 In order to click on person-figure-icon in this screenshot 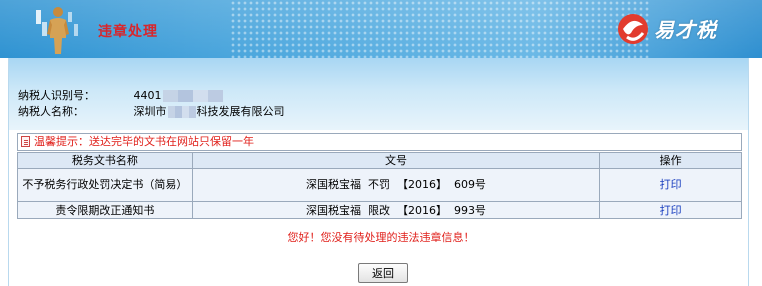, I will do `click(57, 30)`.